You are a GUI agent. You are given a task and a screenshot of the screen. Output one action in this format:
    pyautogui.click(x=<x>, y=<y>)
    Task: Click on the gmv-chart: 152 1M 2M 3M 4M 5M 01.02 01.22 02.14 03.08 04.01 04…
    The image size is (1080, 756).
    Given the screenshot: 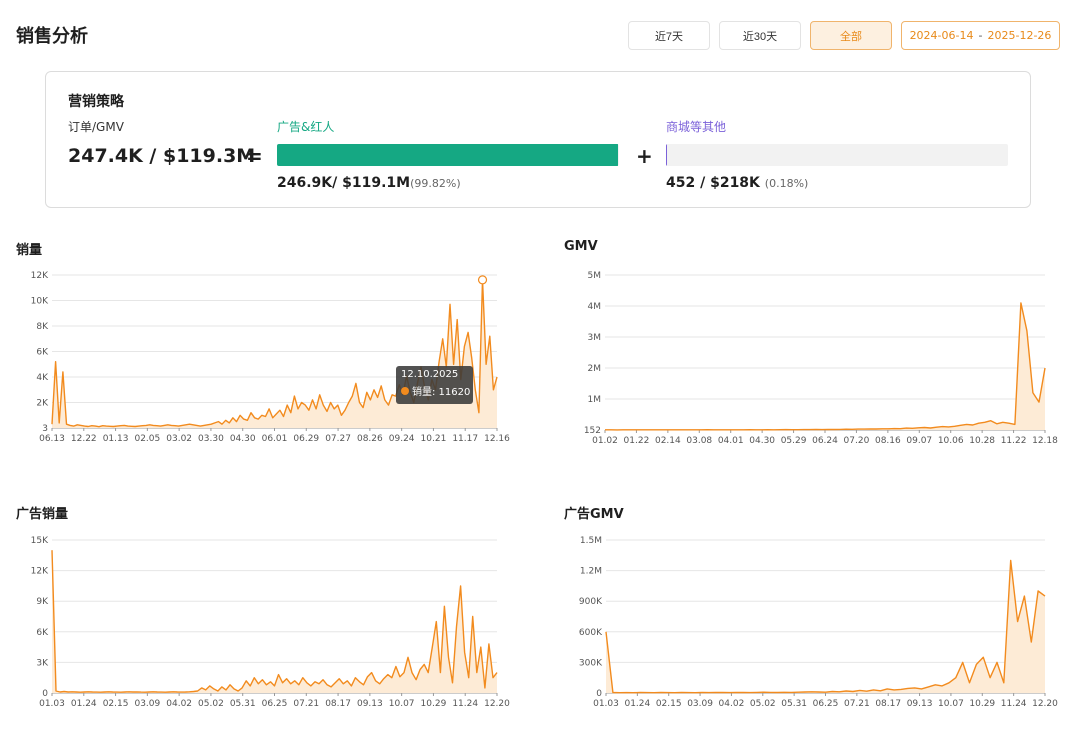 What is the action you would take?
    pyautogui.click(x=805, y=357)
    